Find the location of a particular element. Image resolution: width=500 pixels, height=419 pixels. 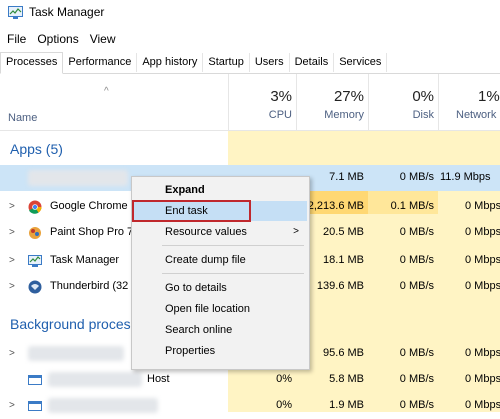

column-network: 1% Network is located at coordinates (478, 104).